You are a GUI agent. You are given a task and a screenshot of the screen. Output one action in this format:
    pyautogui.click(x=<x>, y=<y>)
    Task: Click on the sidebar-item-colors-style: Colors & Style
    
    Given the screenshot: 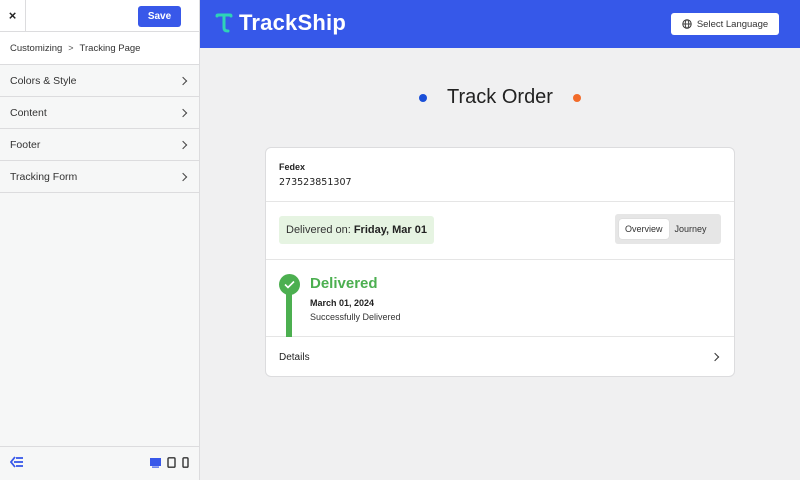 What is the action you would take?
    pyautogui.click(x=99, y=81)
    